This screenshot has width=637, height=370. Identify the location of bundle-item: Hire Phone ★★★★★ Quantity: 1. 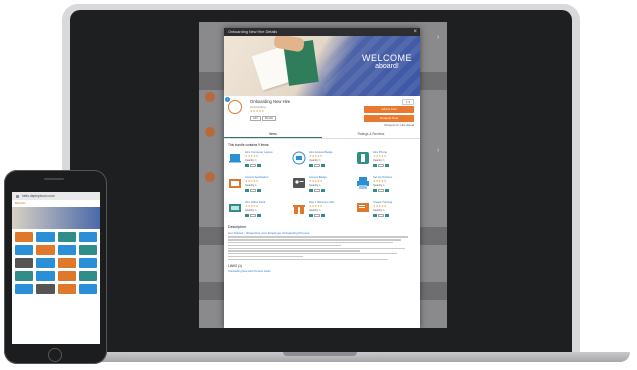
(386, 160).